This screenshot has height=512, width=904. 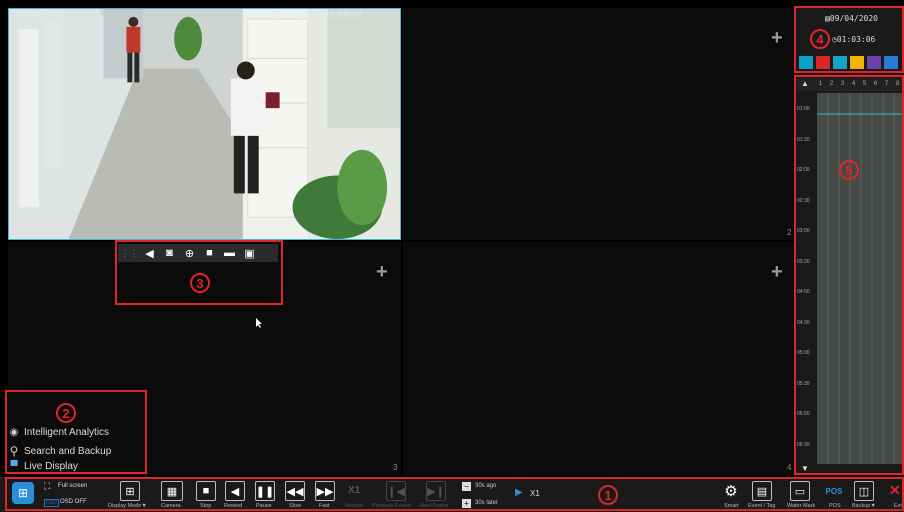 What do you see at coordinates (820, 39) in the screenshot?
I see `callout-4: 4` at bounding box center [820, 39].